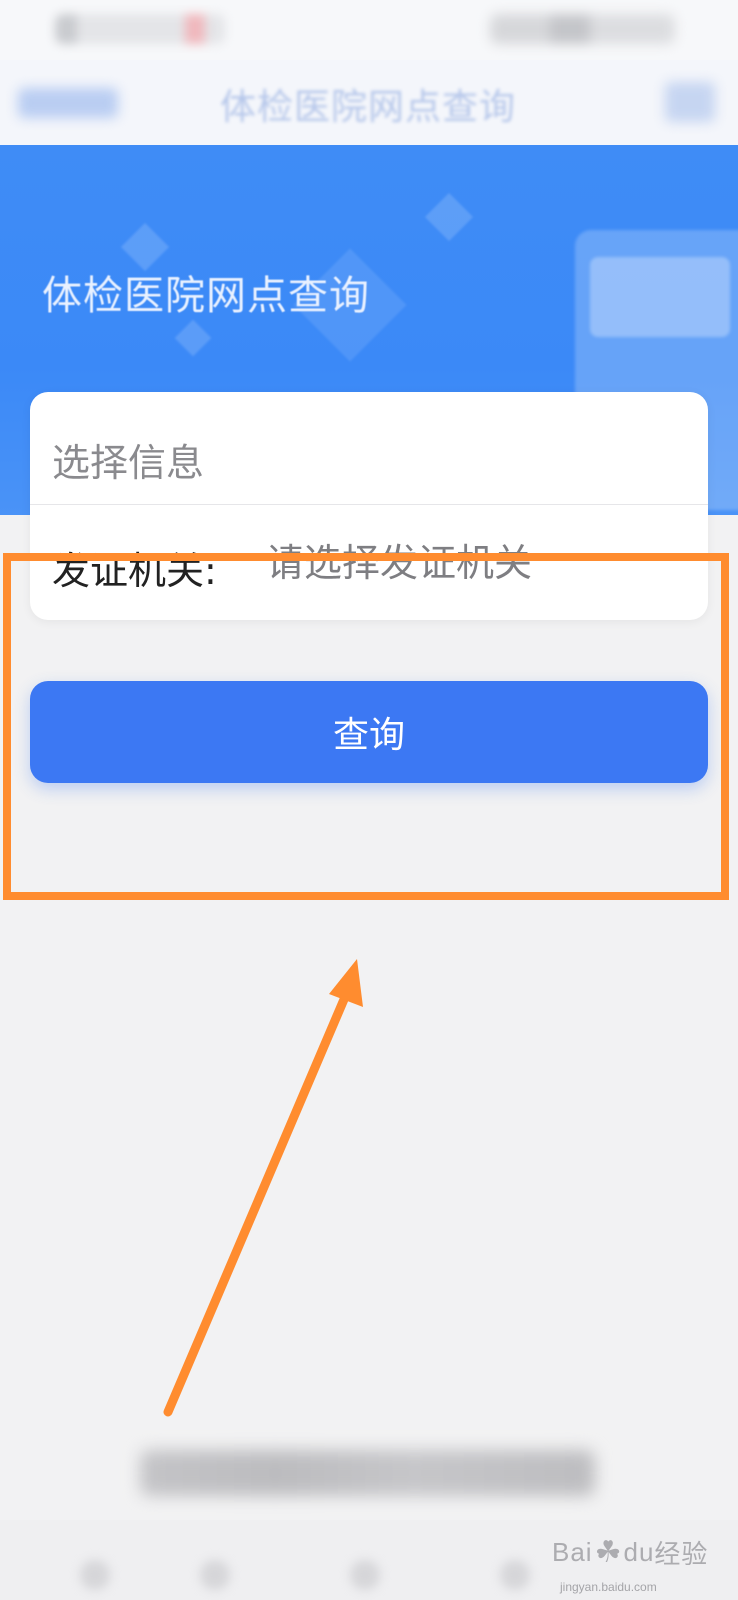 The image size is (738, 1600). I want to click on annotation-arrow-icon, so click(263, 1188).